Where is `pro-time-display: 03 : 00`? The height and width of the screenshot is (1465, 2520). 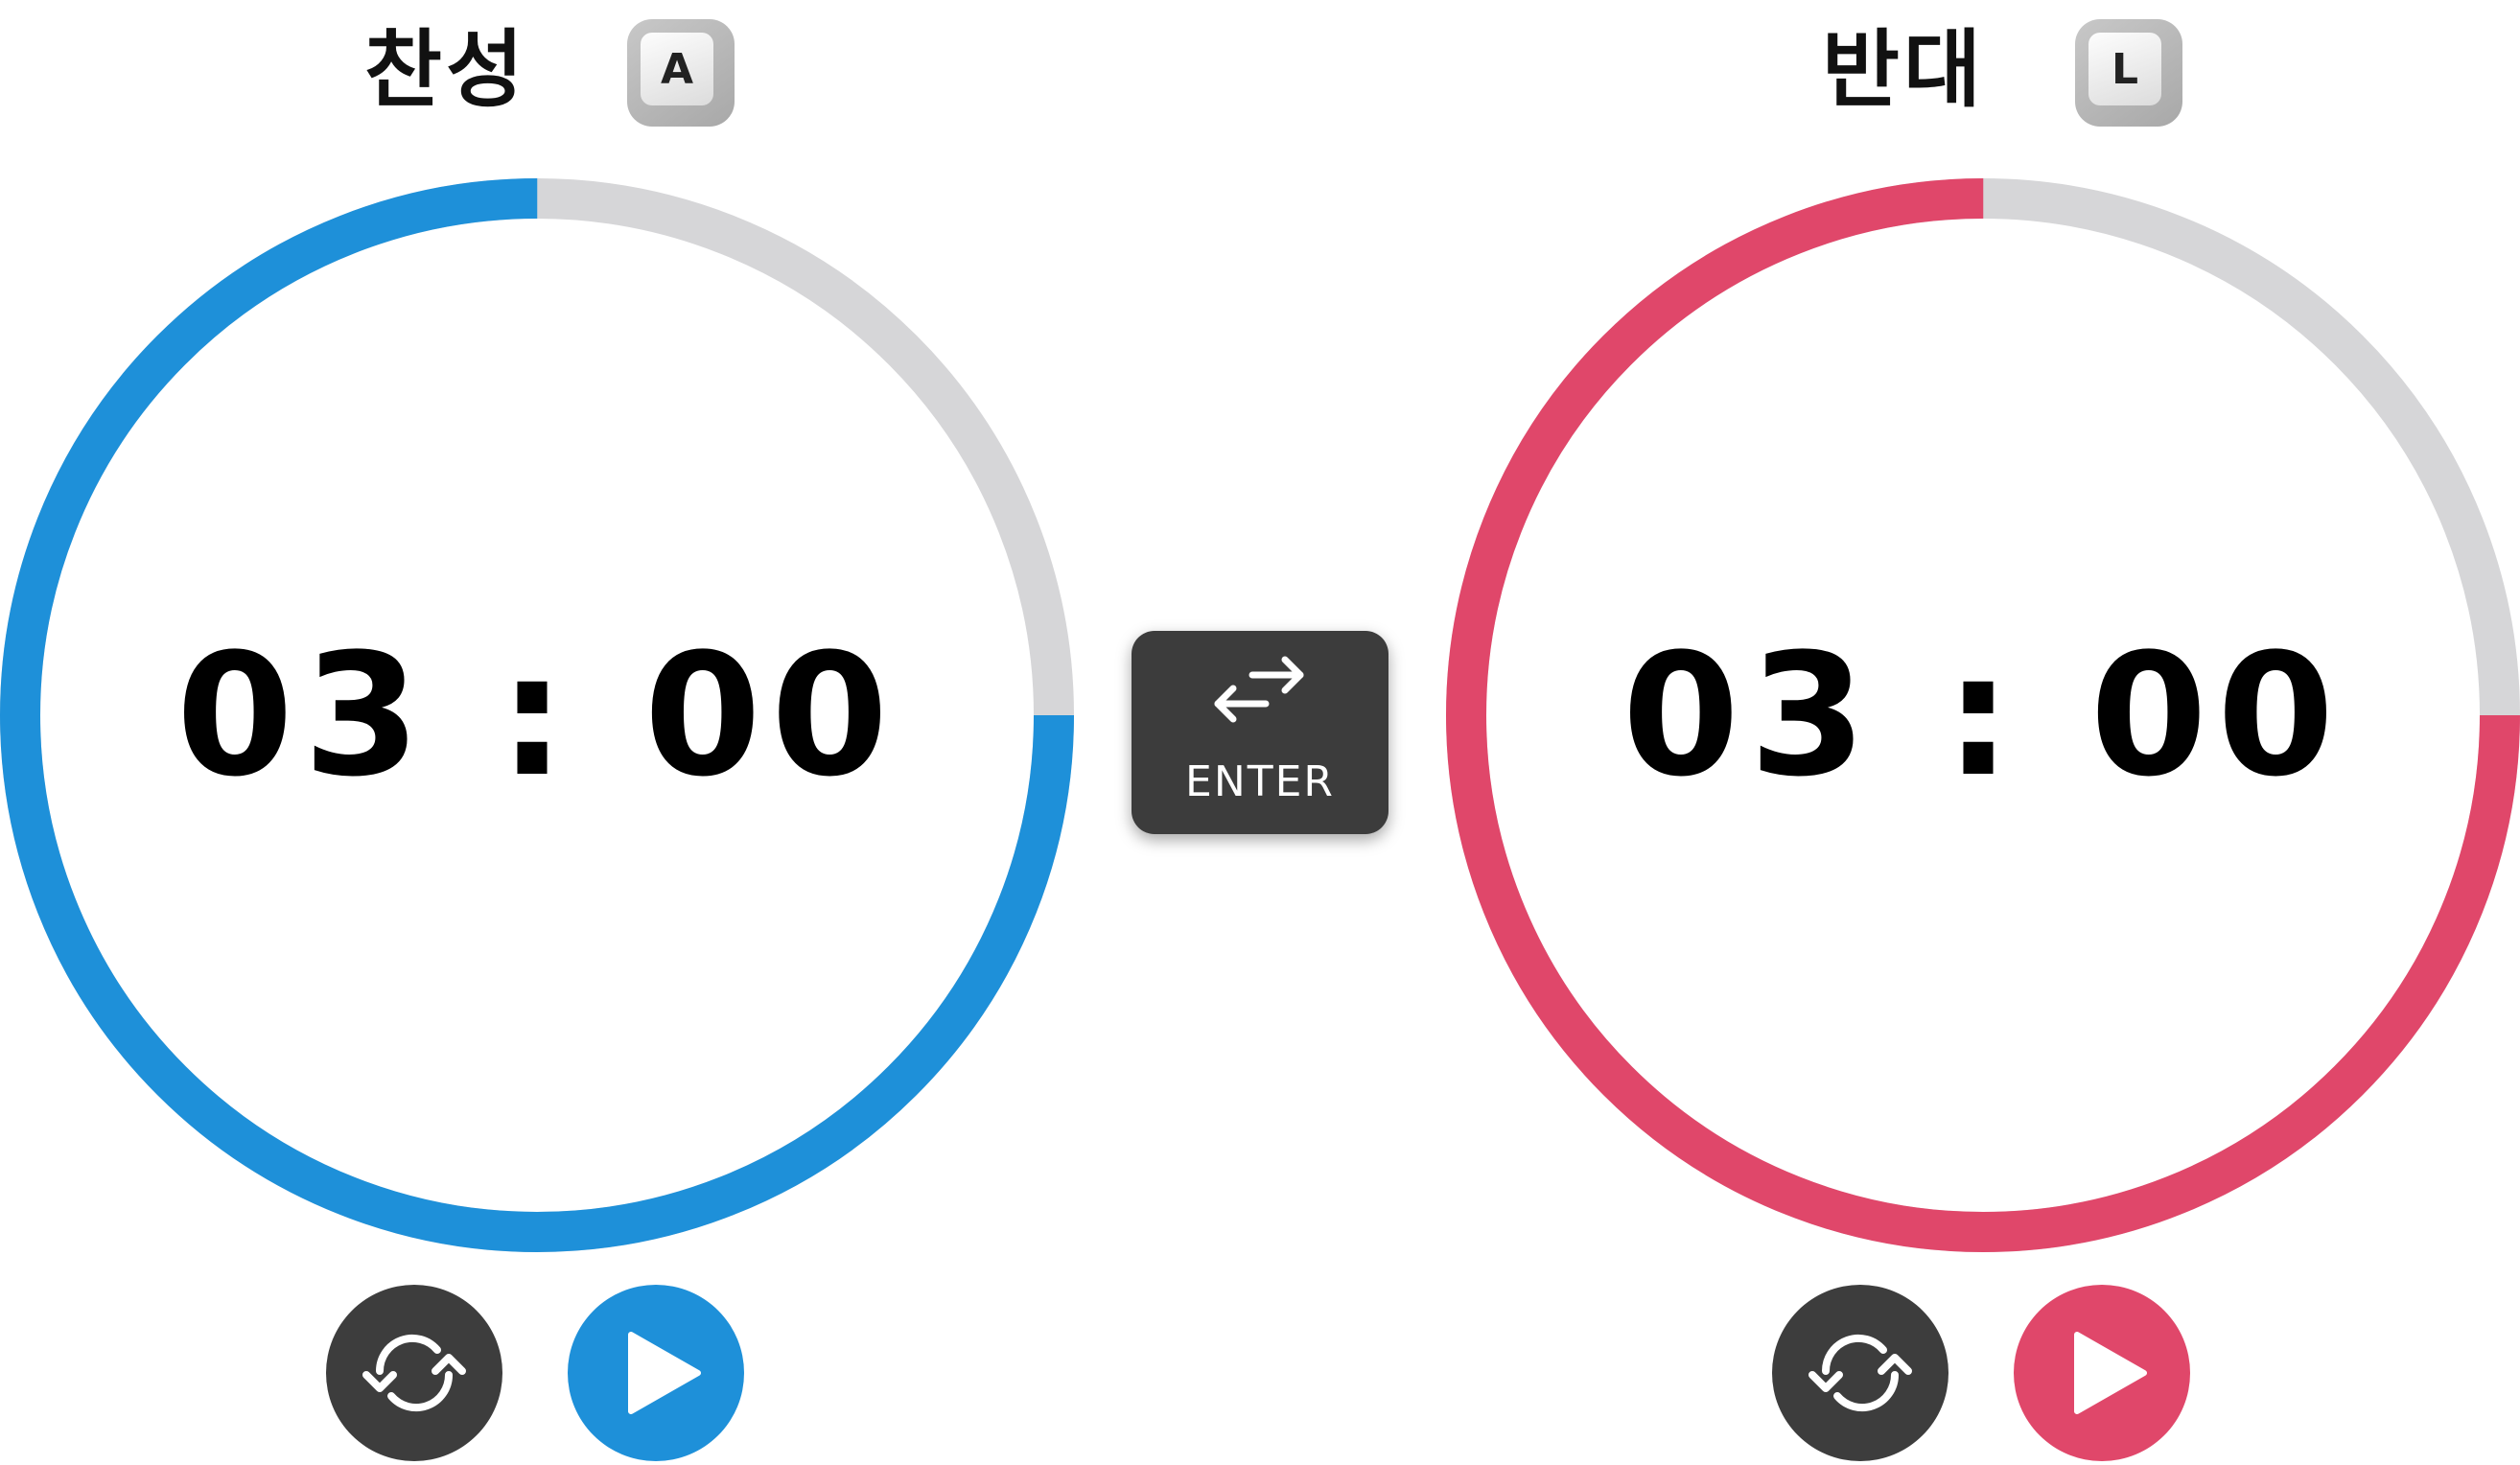 pro-time-display: 03 : 00 is located at coordinates (536, 715).